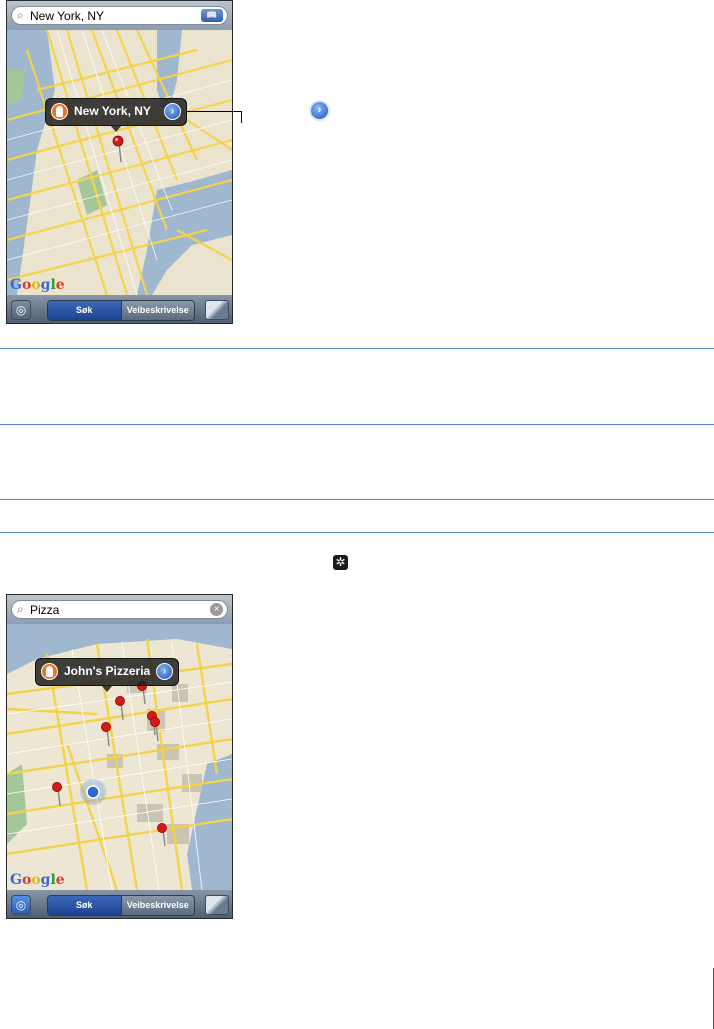  I want to click on search-bar: ⌕ New York, NY 📖, so click(119, 16).